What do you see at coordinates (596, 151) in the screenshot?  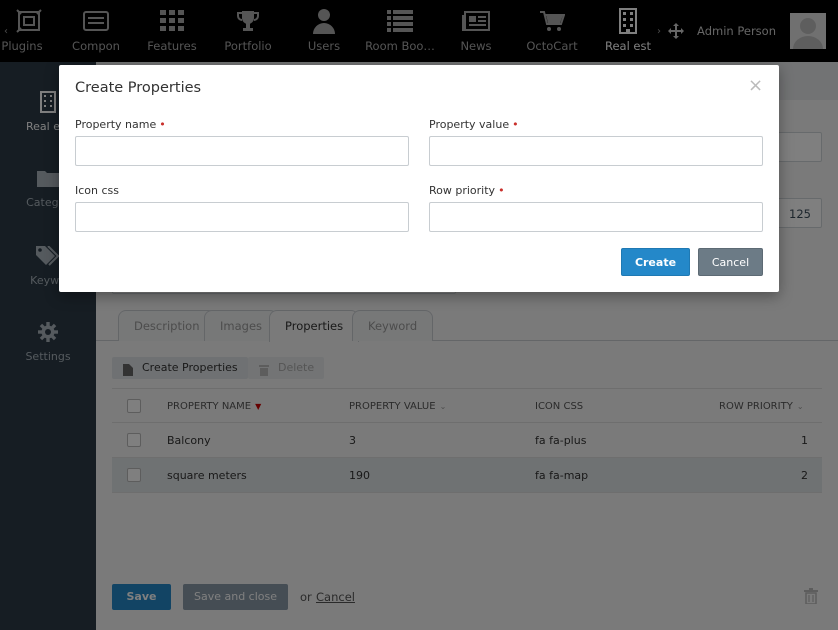 I see `property-value-input` at bounding box center [596, 151].